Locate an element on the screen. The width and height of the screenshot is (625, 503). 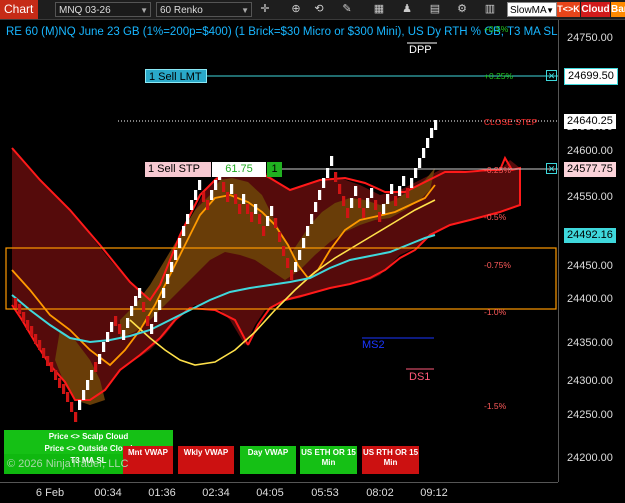
us-rth-or-button: US RTH OR 15 Min is located at coordinates (390, 460).